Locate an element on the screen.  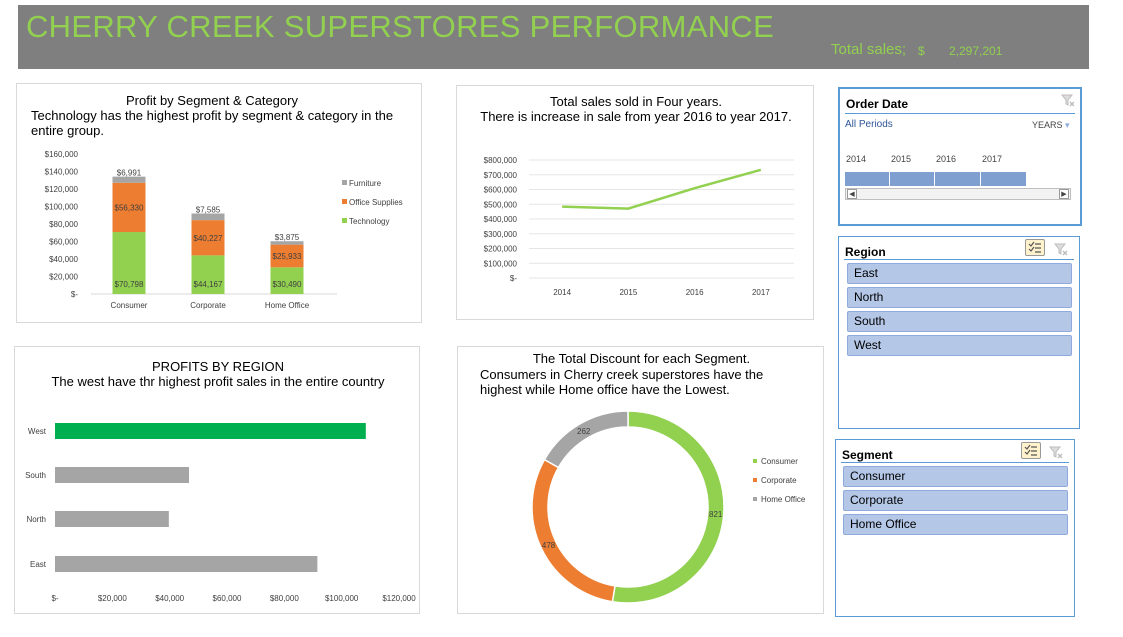
segment-item-corporate: Corporate is located at coordinates (955, 500).